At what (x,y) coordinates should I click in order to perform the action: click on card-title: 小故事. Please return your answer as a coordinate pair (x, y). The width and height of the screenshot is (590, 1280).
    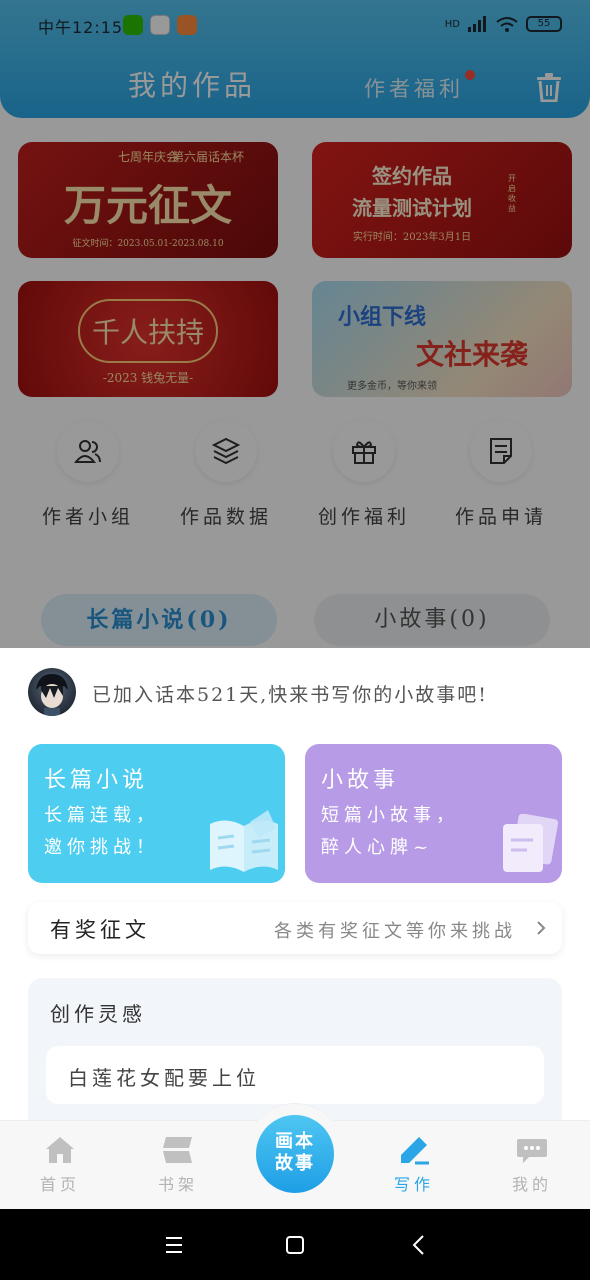
    Looking at the image, I should click on (360, 780).